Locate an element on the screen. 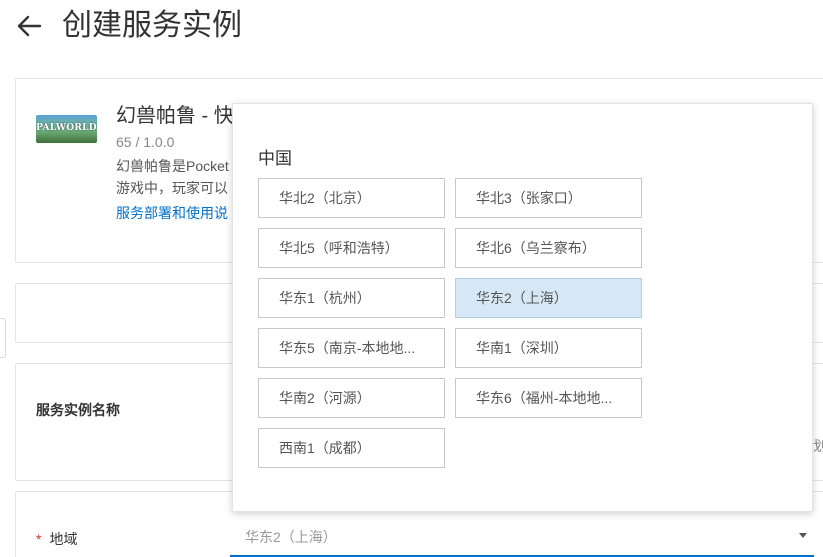 Image resolution: width=823 pixels, height=557 pixels. region-select: 华东2（上海） is located at coordinates (522, 537).